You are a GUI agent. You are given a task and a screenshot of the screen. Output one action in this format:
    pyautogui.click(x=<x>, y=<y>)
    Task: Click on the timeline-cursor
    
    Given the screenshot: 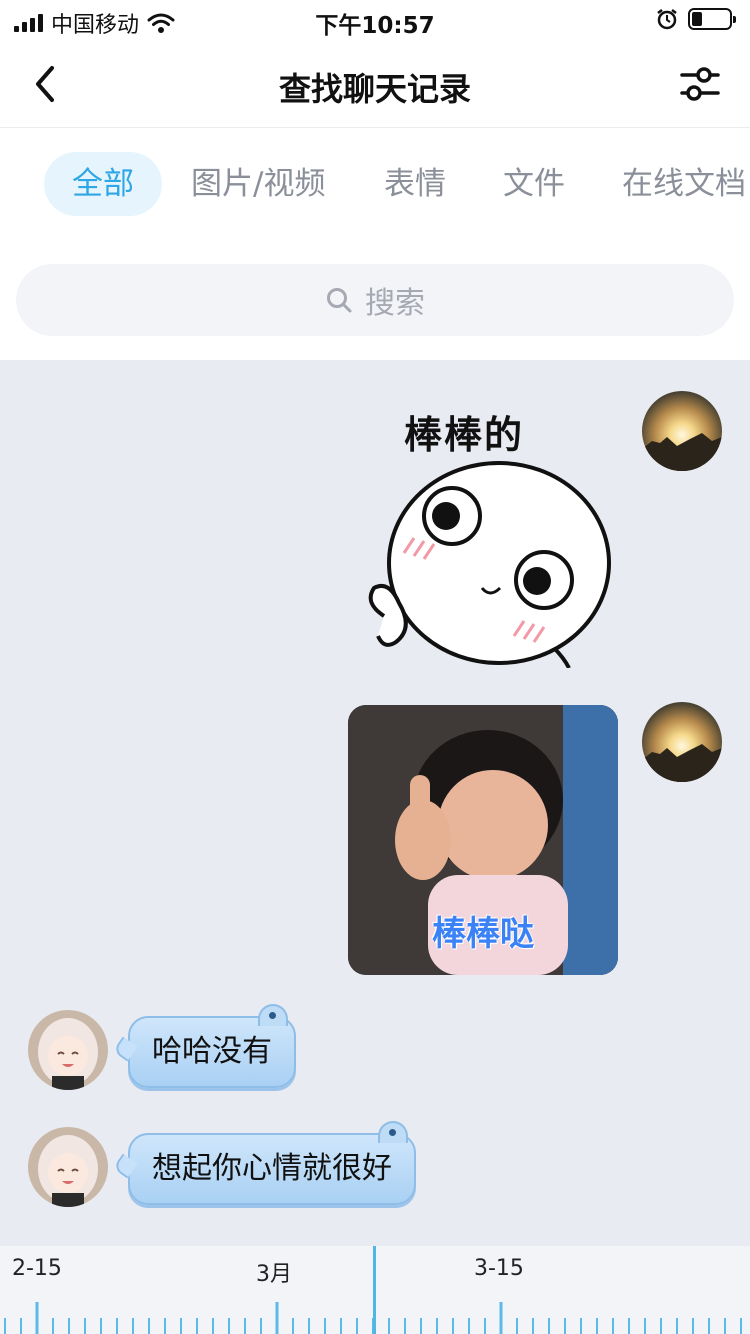 What is the action you would take?
    pyautogui.click(x=374, y=1290)
    